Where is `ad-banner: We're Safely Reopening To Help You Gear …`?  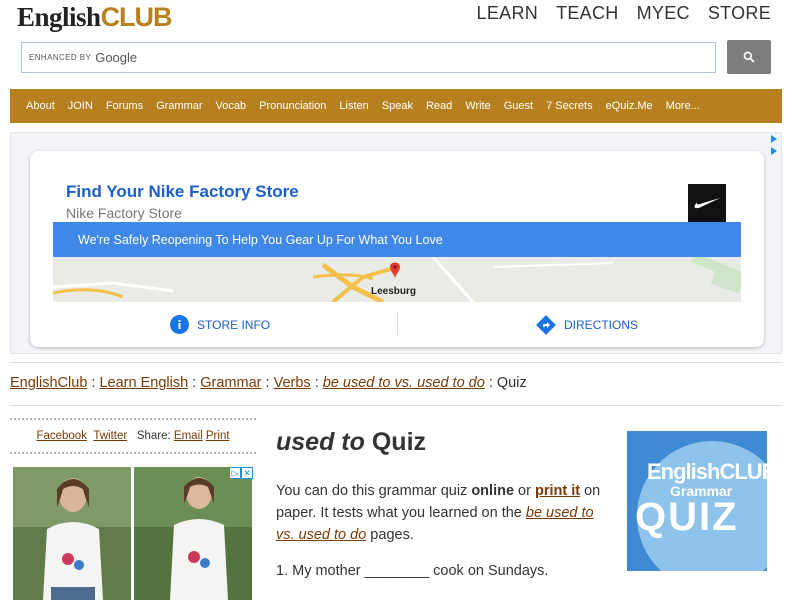 ad-banner: We're Safely Reopening To Help You Gear … is located at coordinates (397, 239).